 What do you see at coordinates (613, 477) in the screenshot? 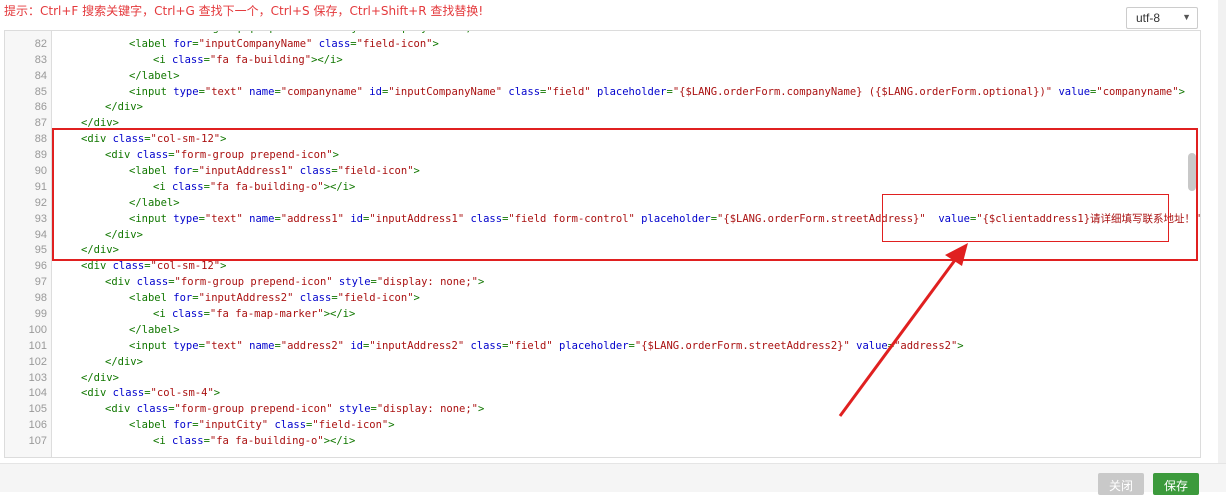
I see `dialog-footer` at bounding box center [613, 477].